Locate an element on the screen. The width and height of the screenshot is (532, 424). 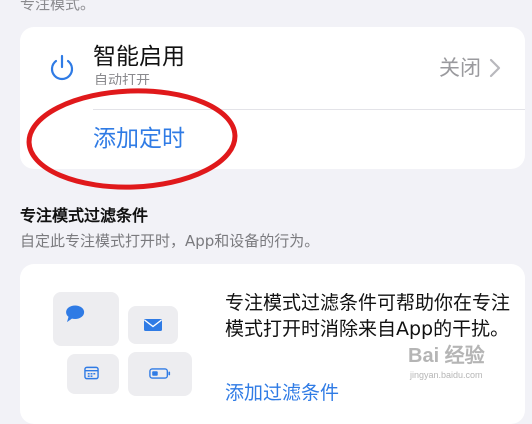
tile-battery is located at coordinates (160, 374).